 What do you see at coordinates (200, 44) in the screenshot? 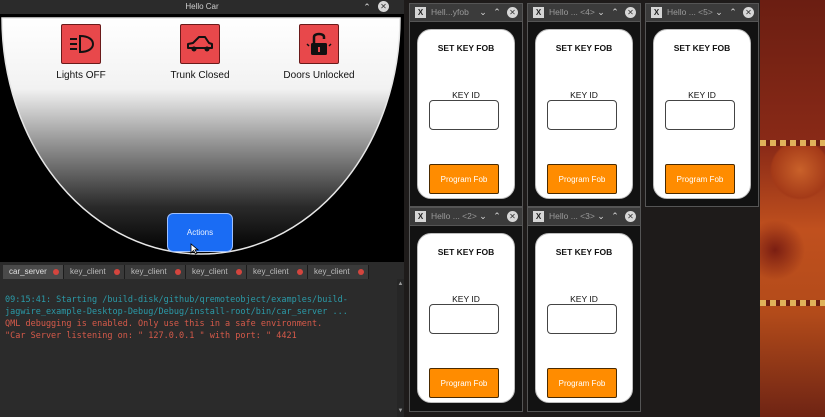
I see `car-trunk-icon` at bounding box center [200, 44].